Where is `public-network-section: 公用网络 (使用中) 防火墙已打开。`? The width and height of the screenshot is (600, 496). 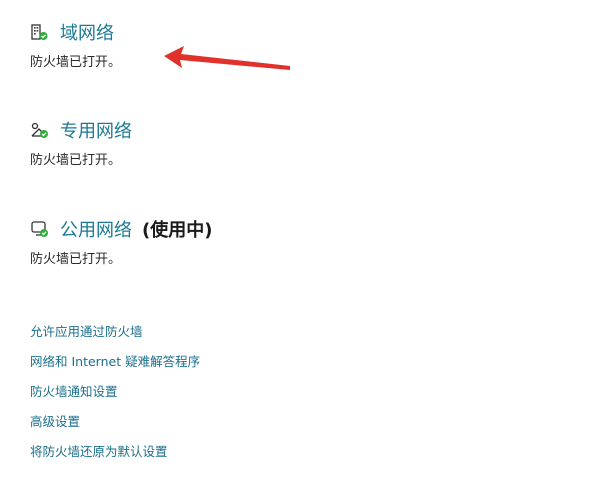 public-network-section: 公用网络 (使用中) 防火墙已打开。 is located at coordinates (121, 241).